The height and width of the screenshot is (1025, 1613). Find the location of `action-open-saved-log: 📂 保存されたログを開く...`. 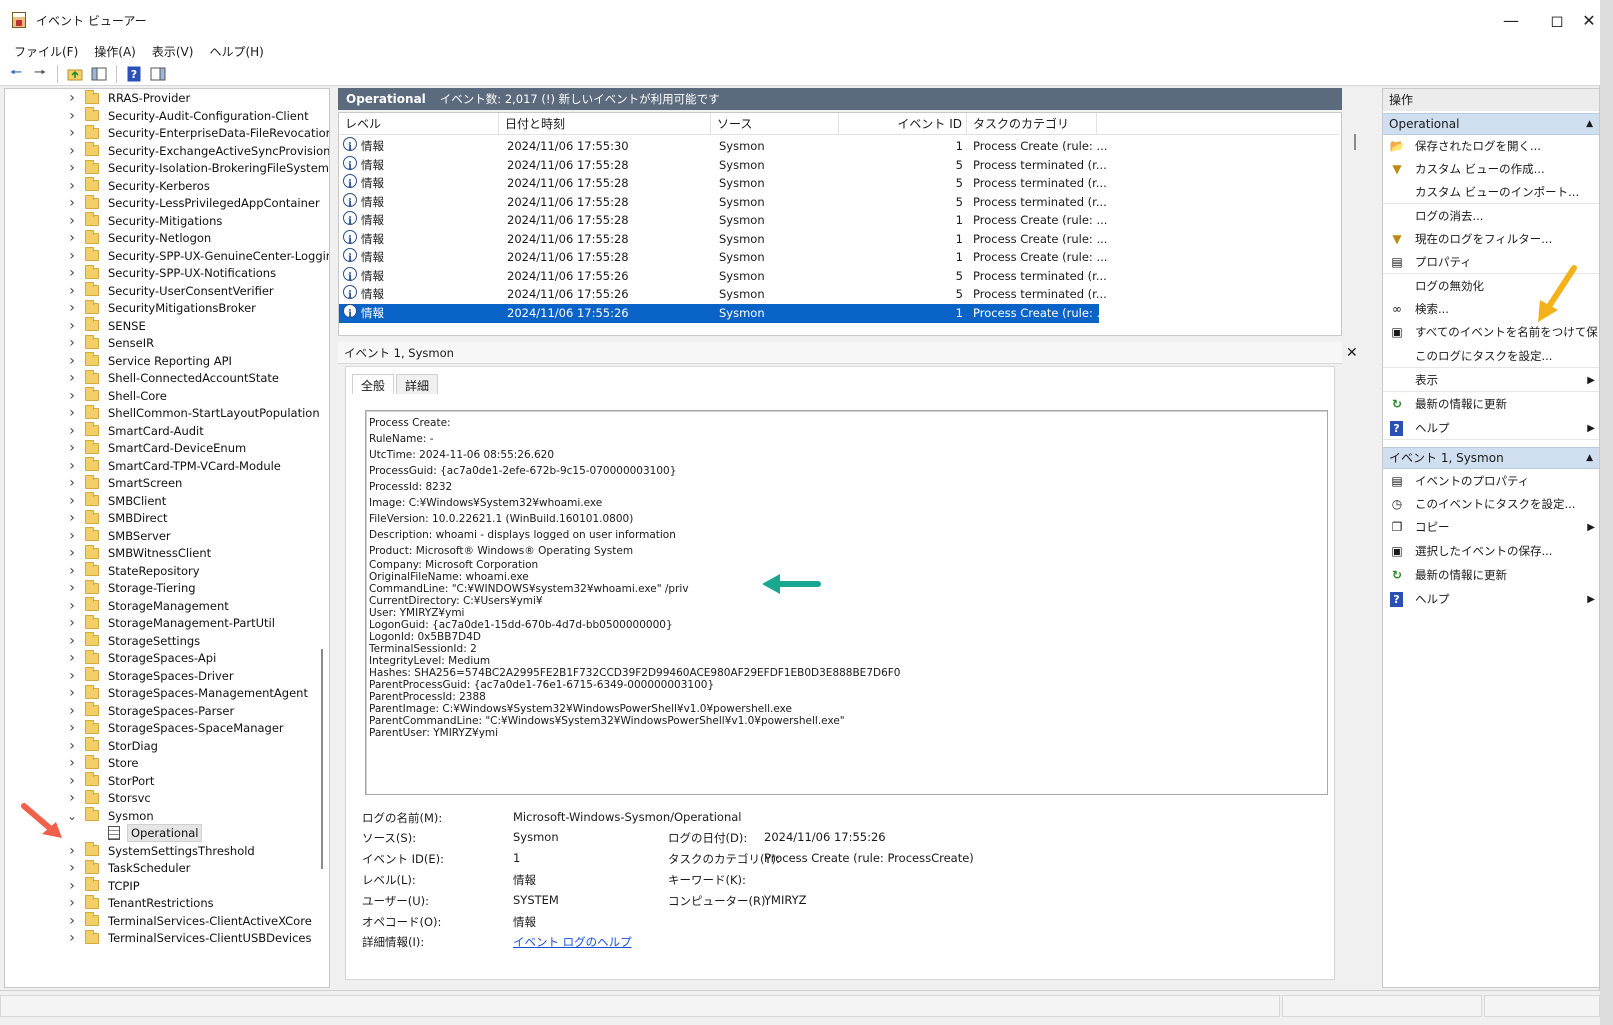

action-open-saved-log: 📂 保存されたログを開く... is located at coordinates (1491, 146).